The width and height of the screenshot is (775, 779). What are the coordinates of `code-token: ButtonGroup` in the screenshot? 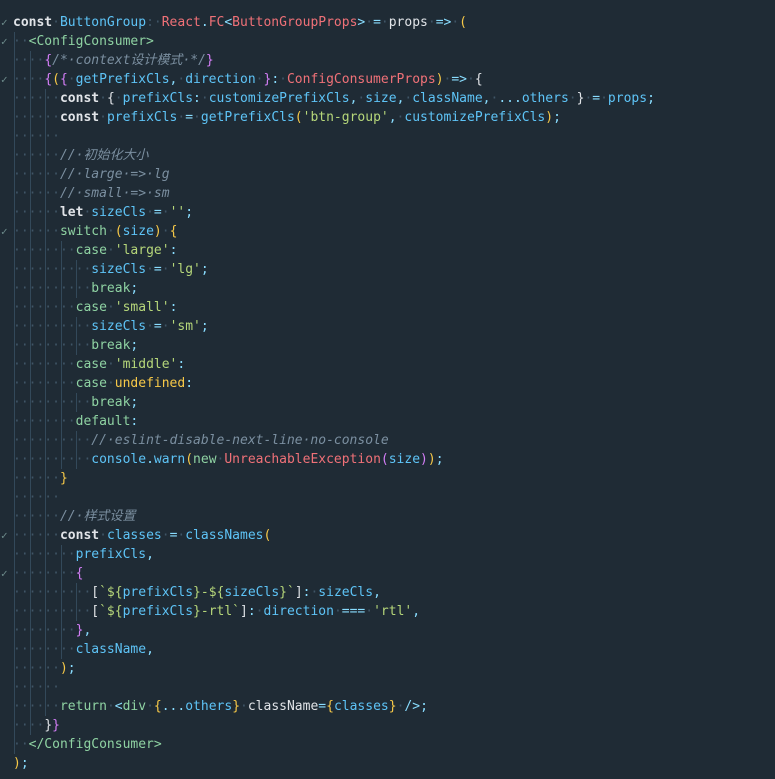 It's located at (103, 22).